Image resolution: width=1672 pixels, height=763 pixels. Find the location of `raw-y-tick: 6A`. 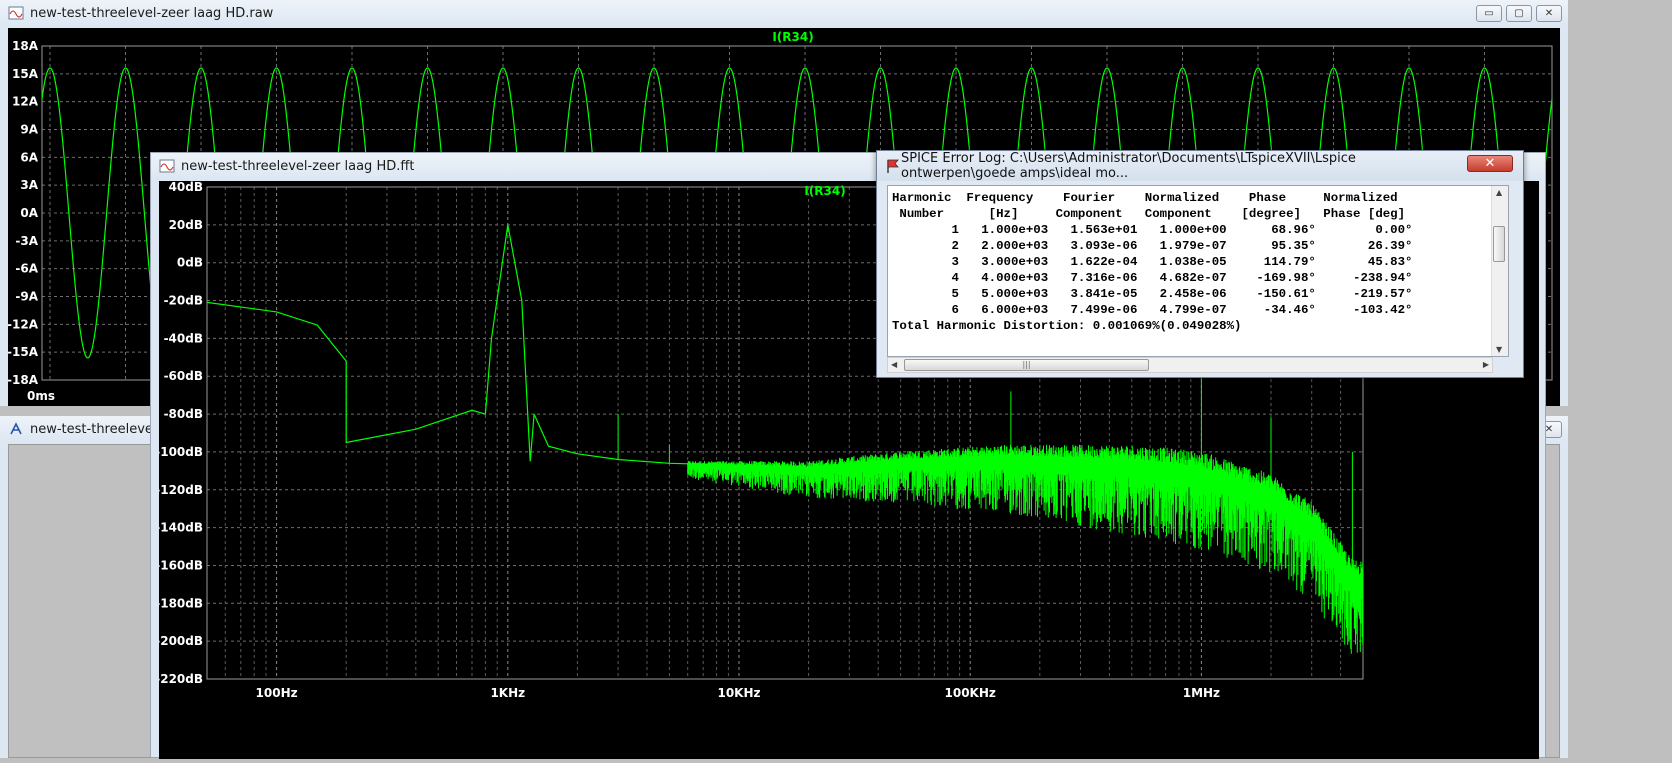

raw-y-tick: 6A is located at coordinates (29, 157).